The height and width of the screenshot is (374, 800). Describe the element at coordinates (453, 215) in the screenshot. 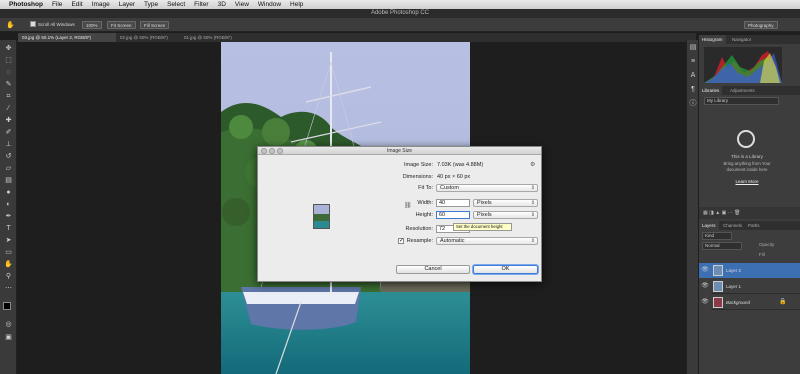

I see `height-field` at that location.